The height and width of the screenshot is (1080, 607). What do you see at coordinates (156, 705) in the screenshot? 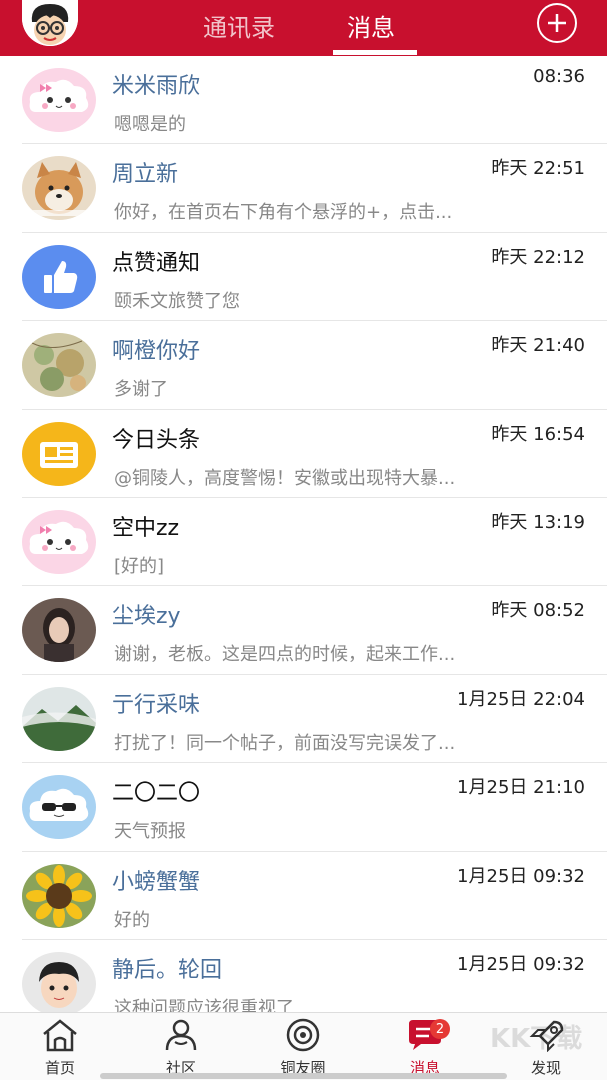
I see `contact-name: 亍行采味` at bounding box center [156, 705].